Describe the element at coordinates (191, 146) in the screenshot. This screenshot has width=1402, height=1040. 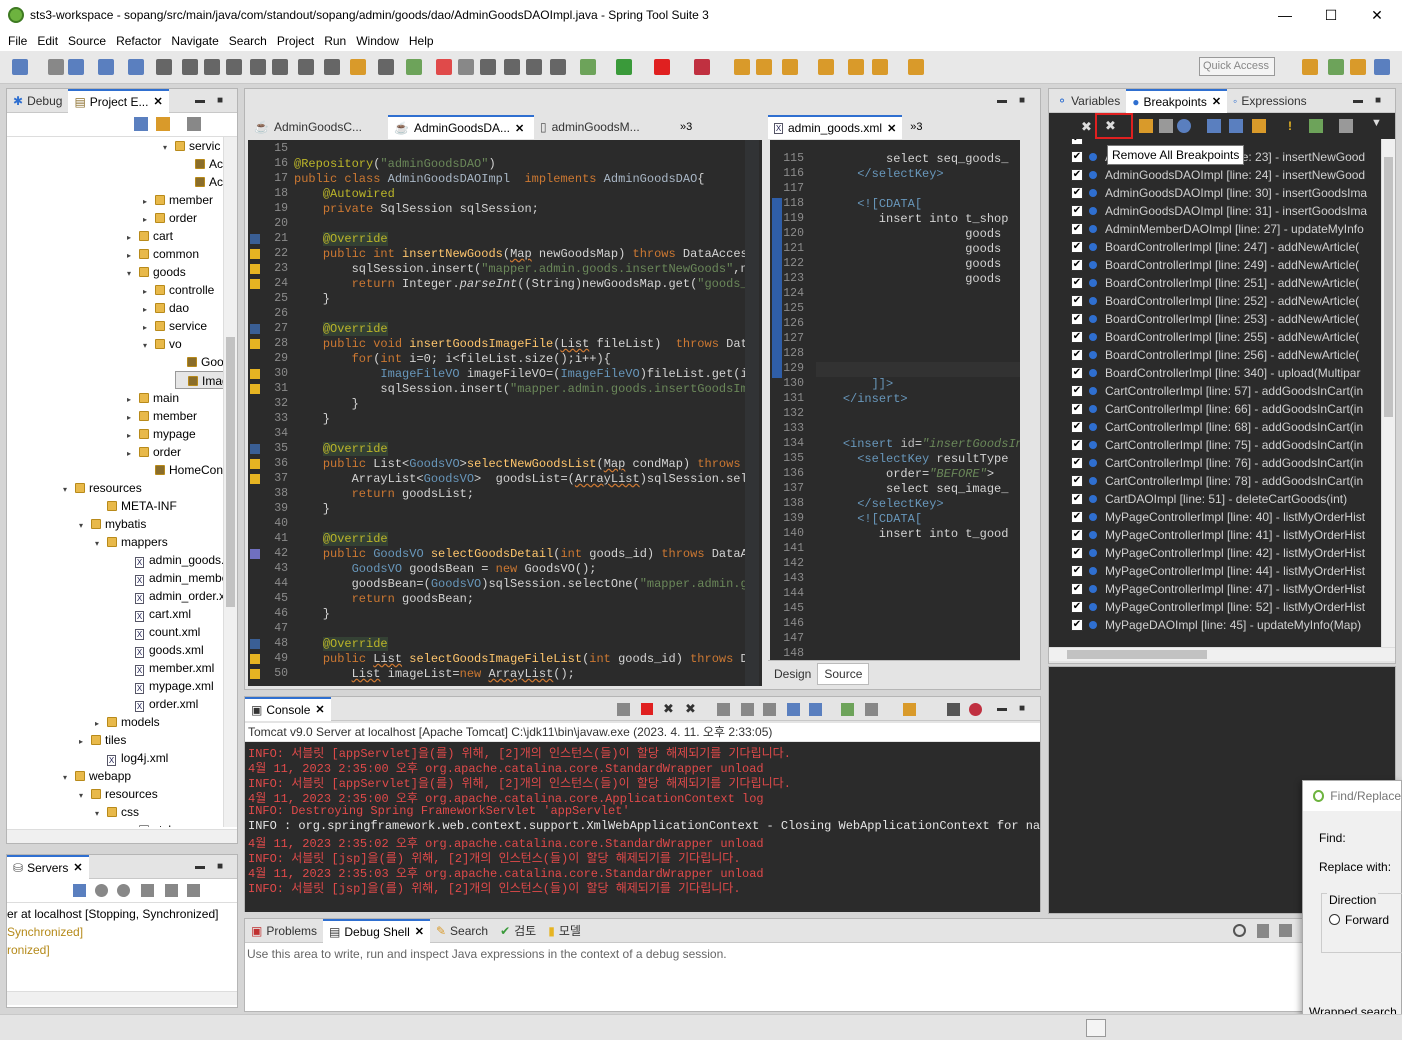
I see `tree-item: ▾ servic` at that location.